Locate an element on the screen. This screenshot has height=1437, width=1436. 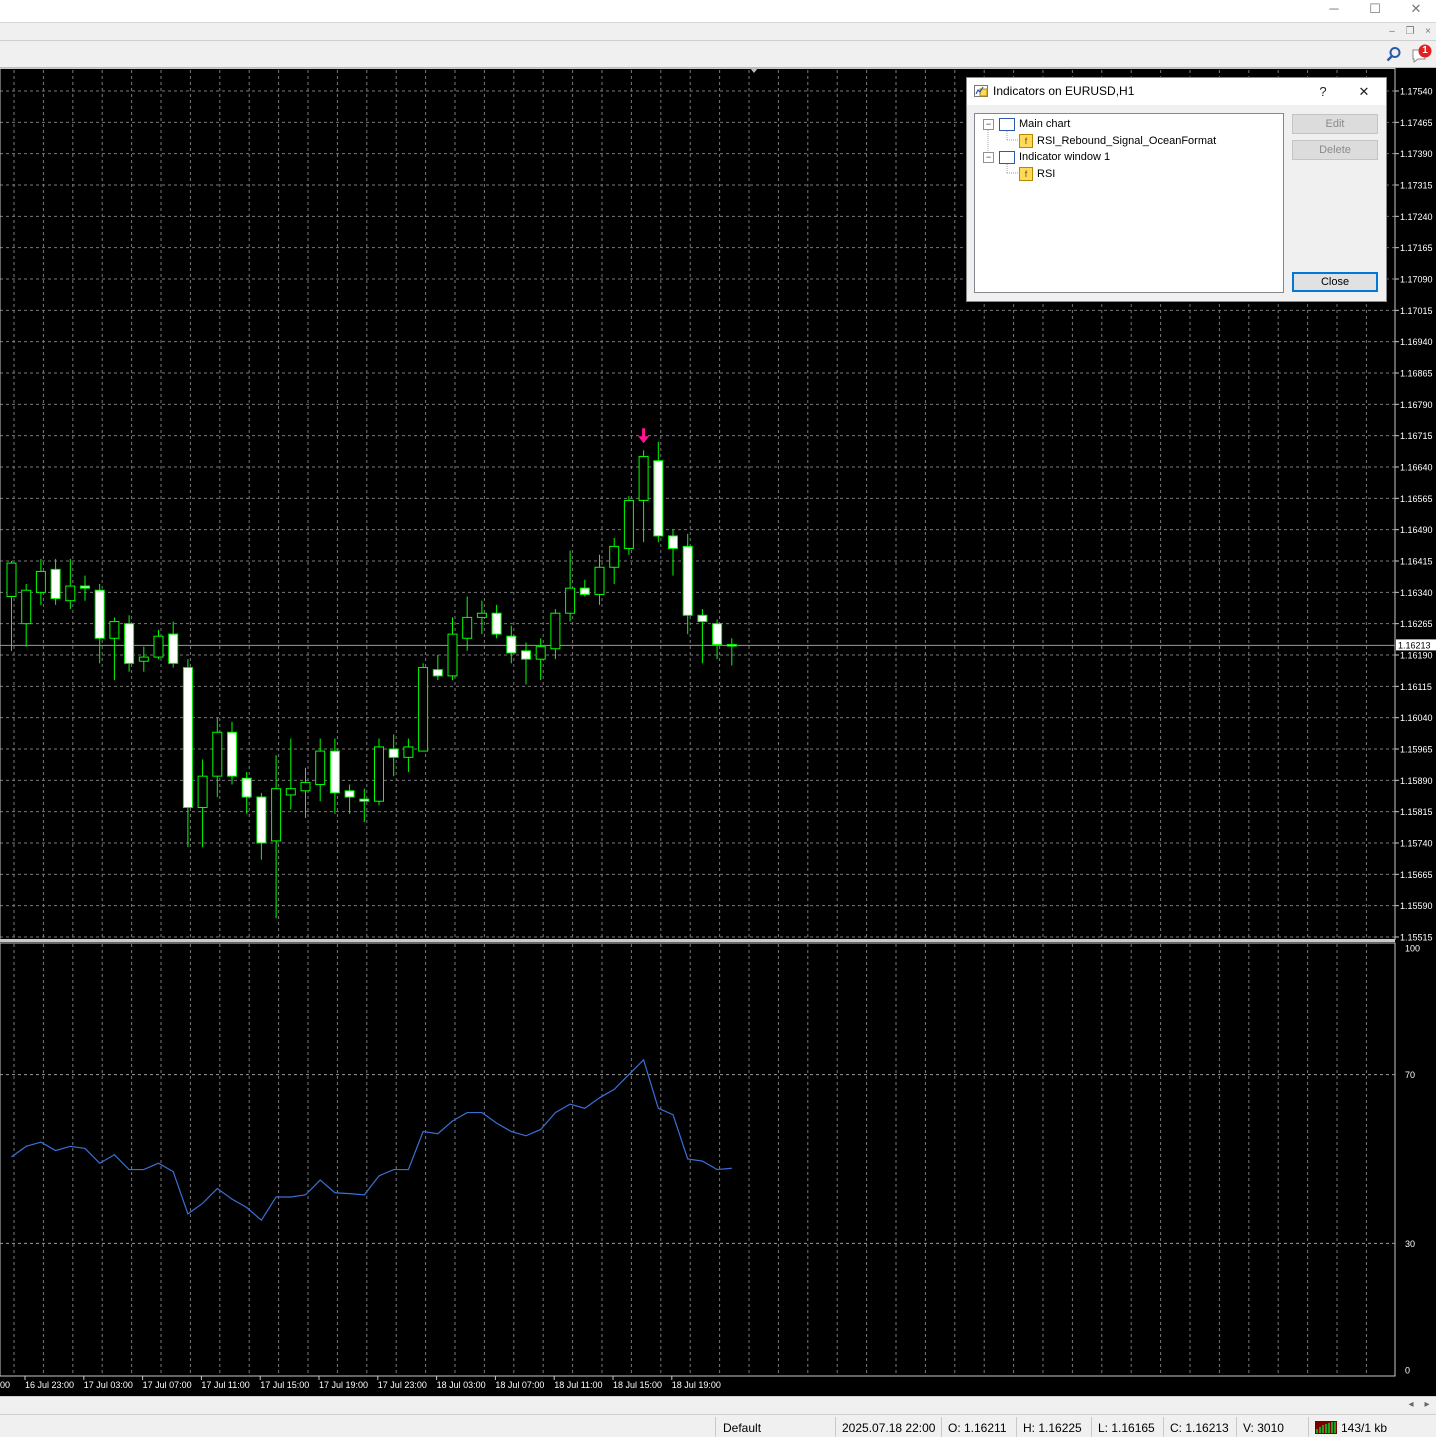
chart-scrollbar: ◂ ▸ is located at coordinates (718, 1405).